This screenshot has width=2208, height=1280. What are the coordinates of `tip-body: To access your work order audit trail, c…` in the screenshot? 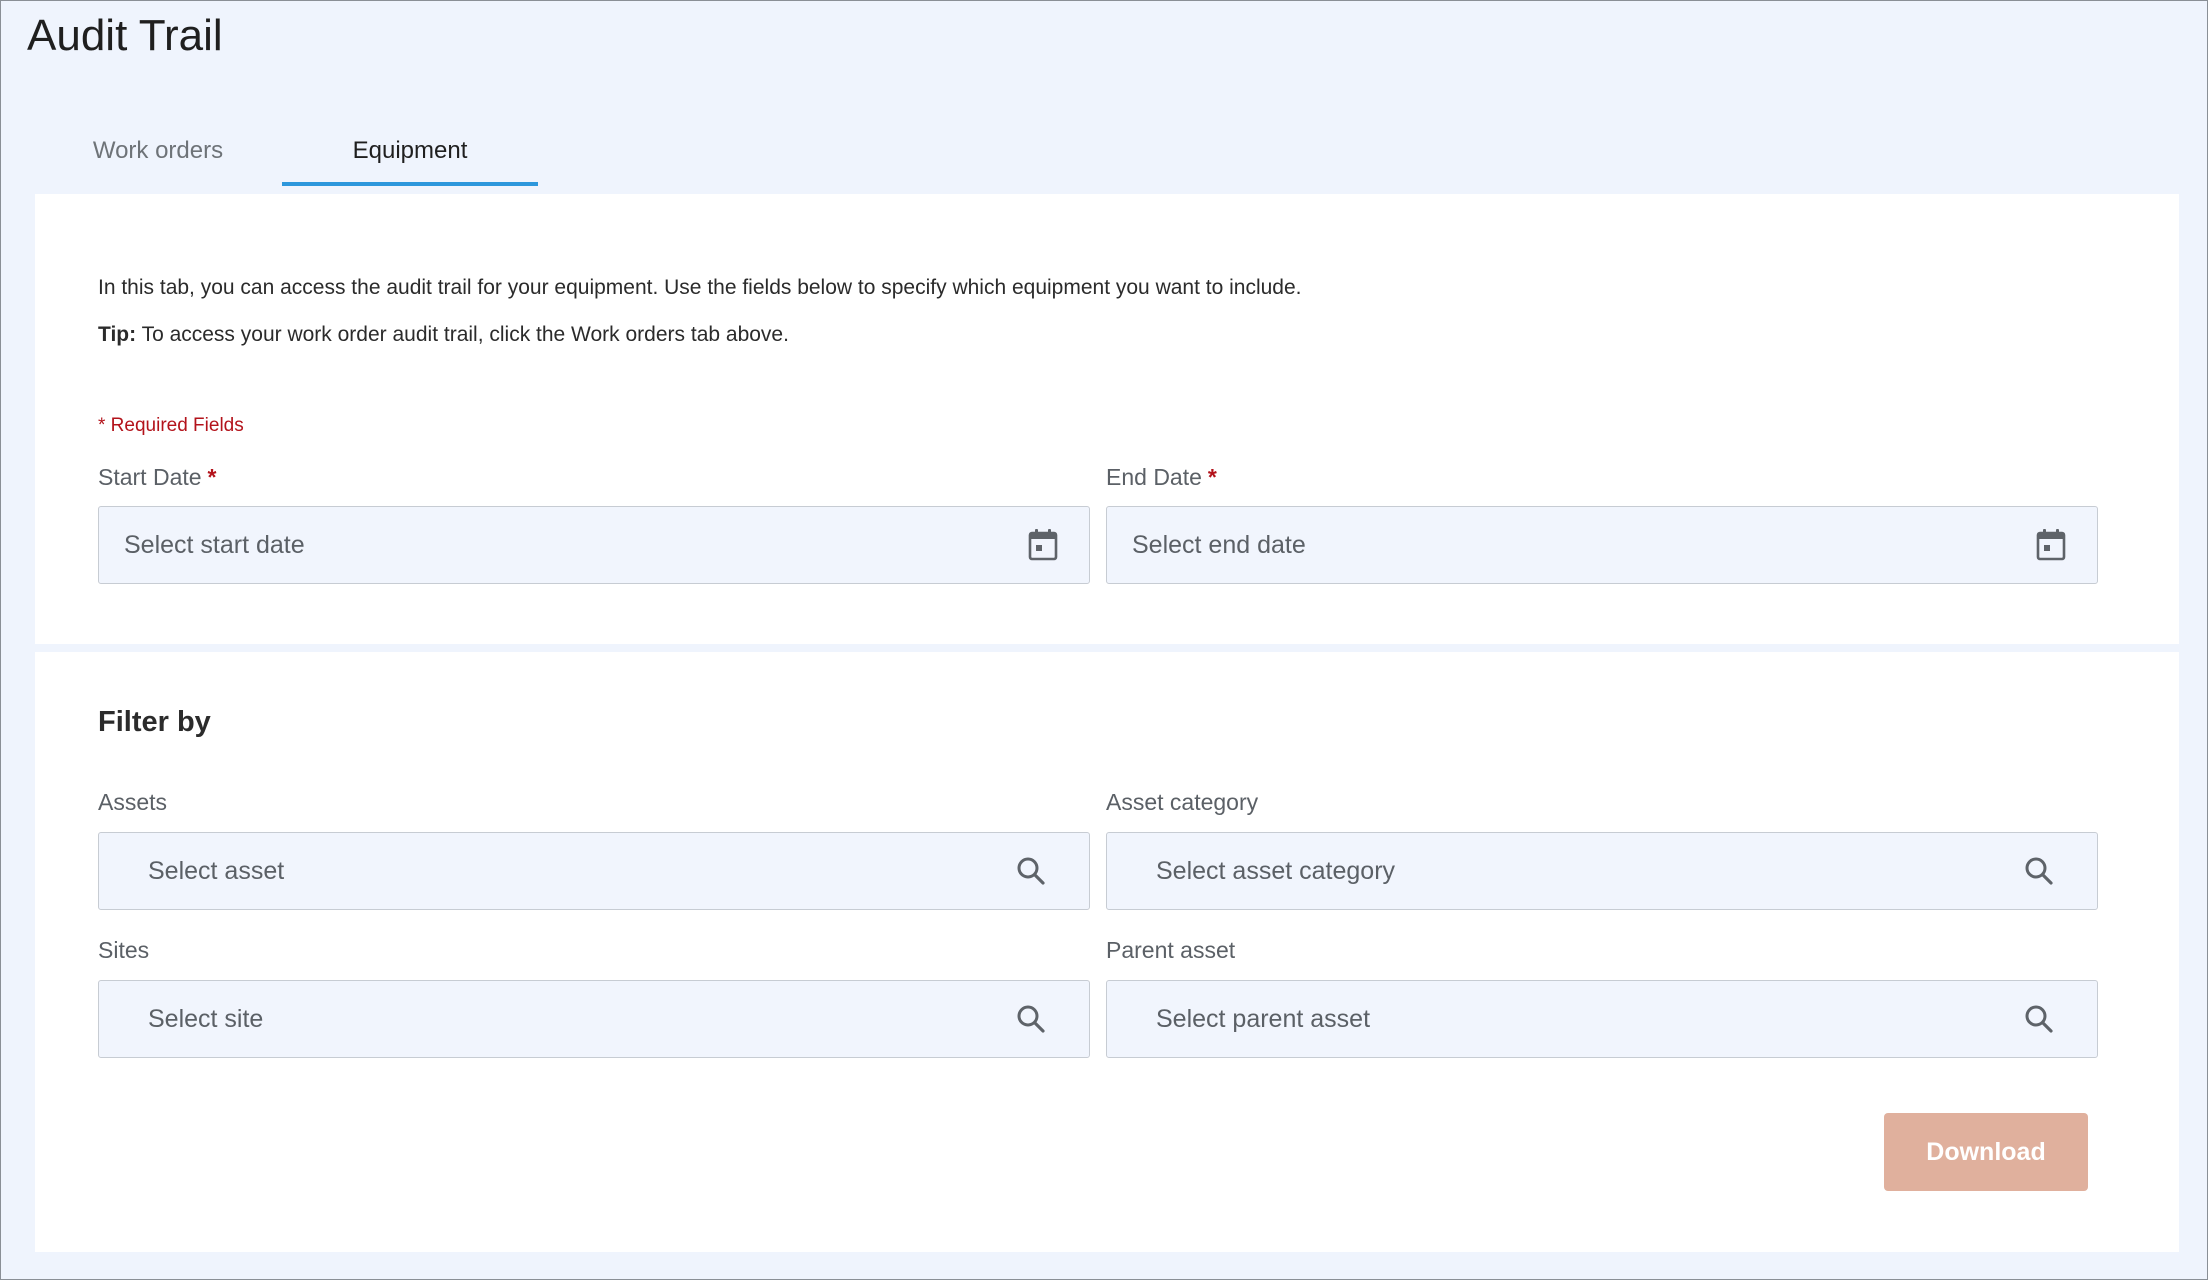 It's located at (462, 334).